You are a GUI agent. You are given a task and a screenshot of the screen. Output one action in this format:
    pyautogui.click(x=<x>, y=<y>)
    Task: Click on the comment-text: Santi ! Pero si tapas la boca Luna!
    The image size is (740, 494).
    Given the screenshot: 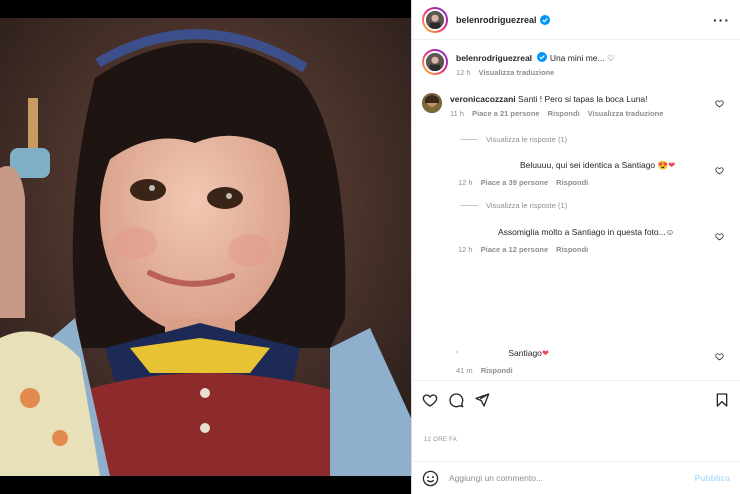 What is the action you would take?
    pyautogui.click(x=583, y=99)
    